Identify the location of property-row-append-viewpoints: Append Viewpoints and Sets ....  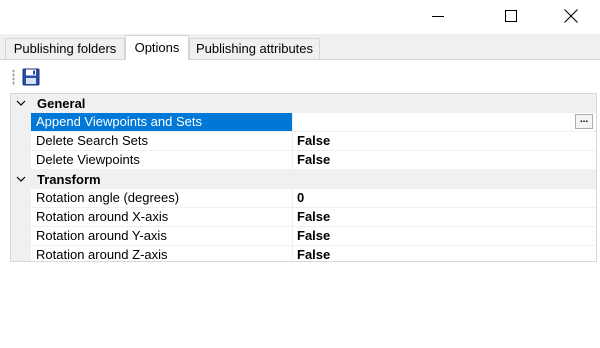
(313, 122).